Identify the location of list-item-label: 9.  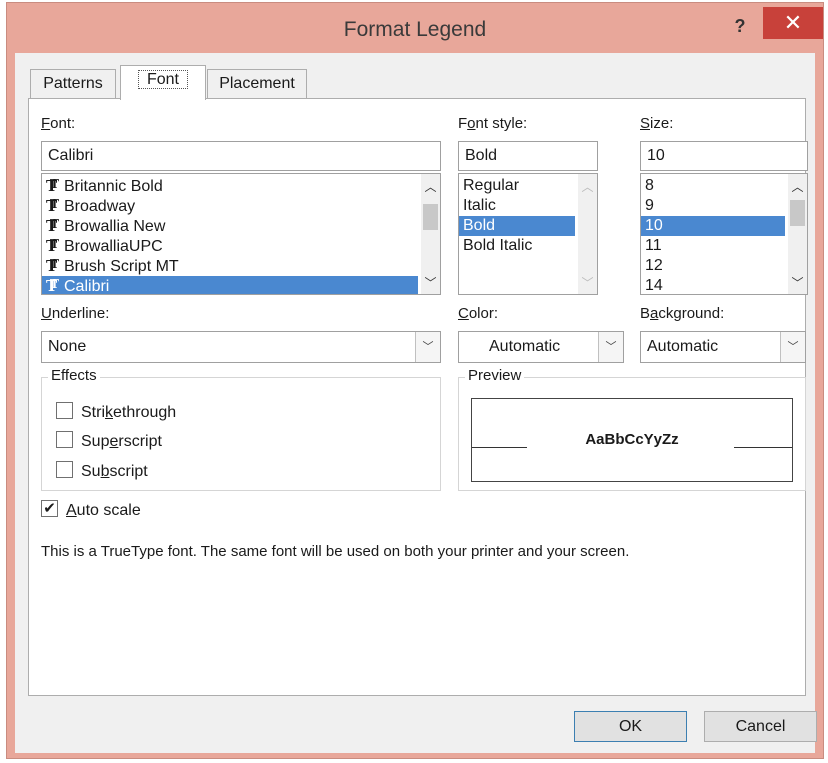
(649, 205).